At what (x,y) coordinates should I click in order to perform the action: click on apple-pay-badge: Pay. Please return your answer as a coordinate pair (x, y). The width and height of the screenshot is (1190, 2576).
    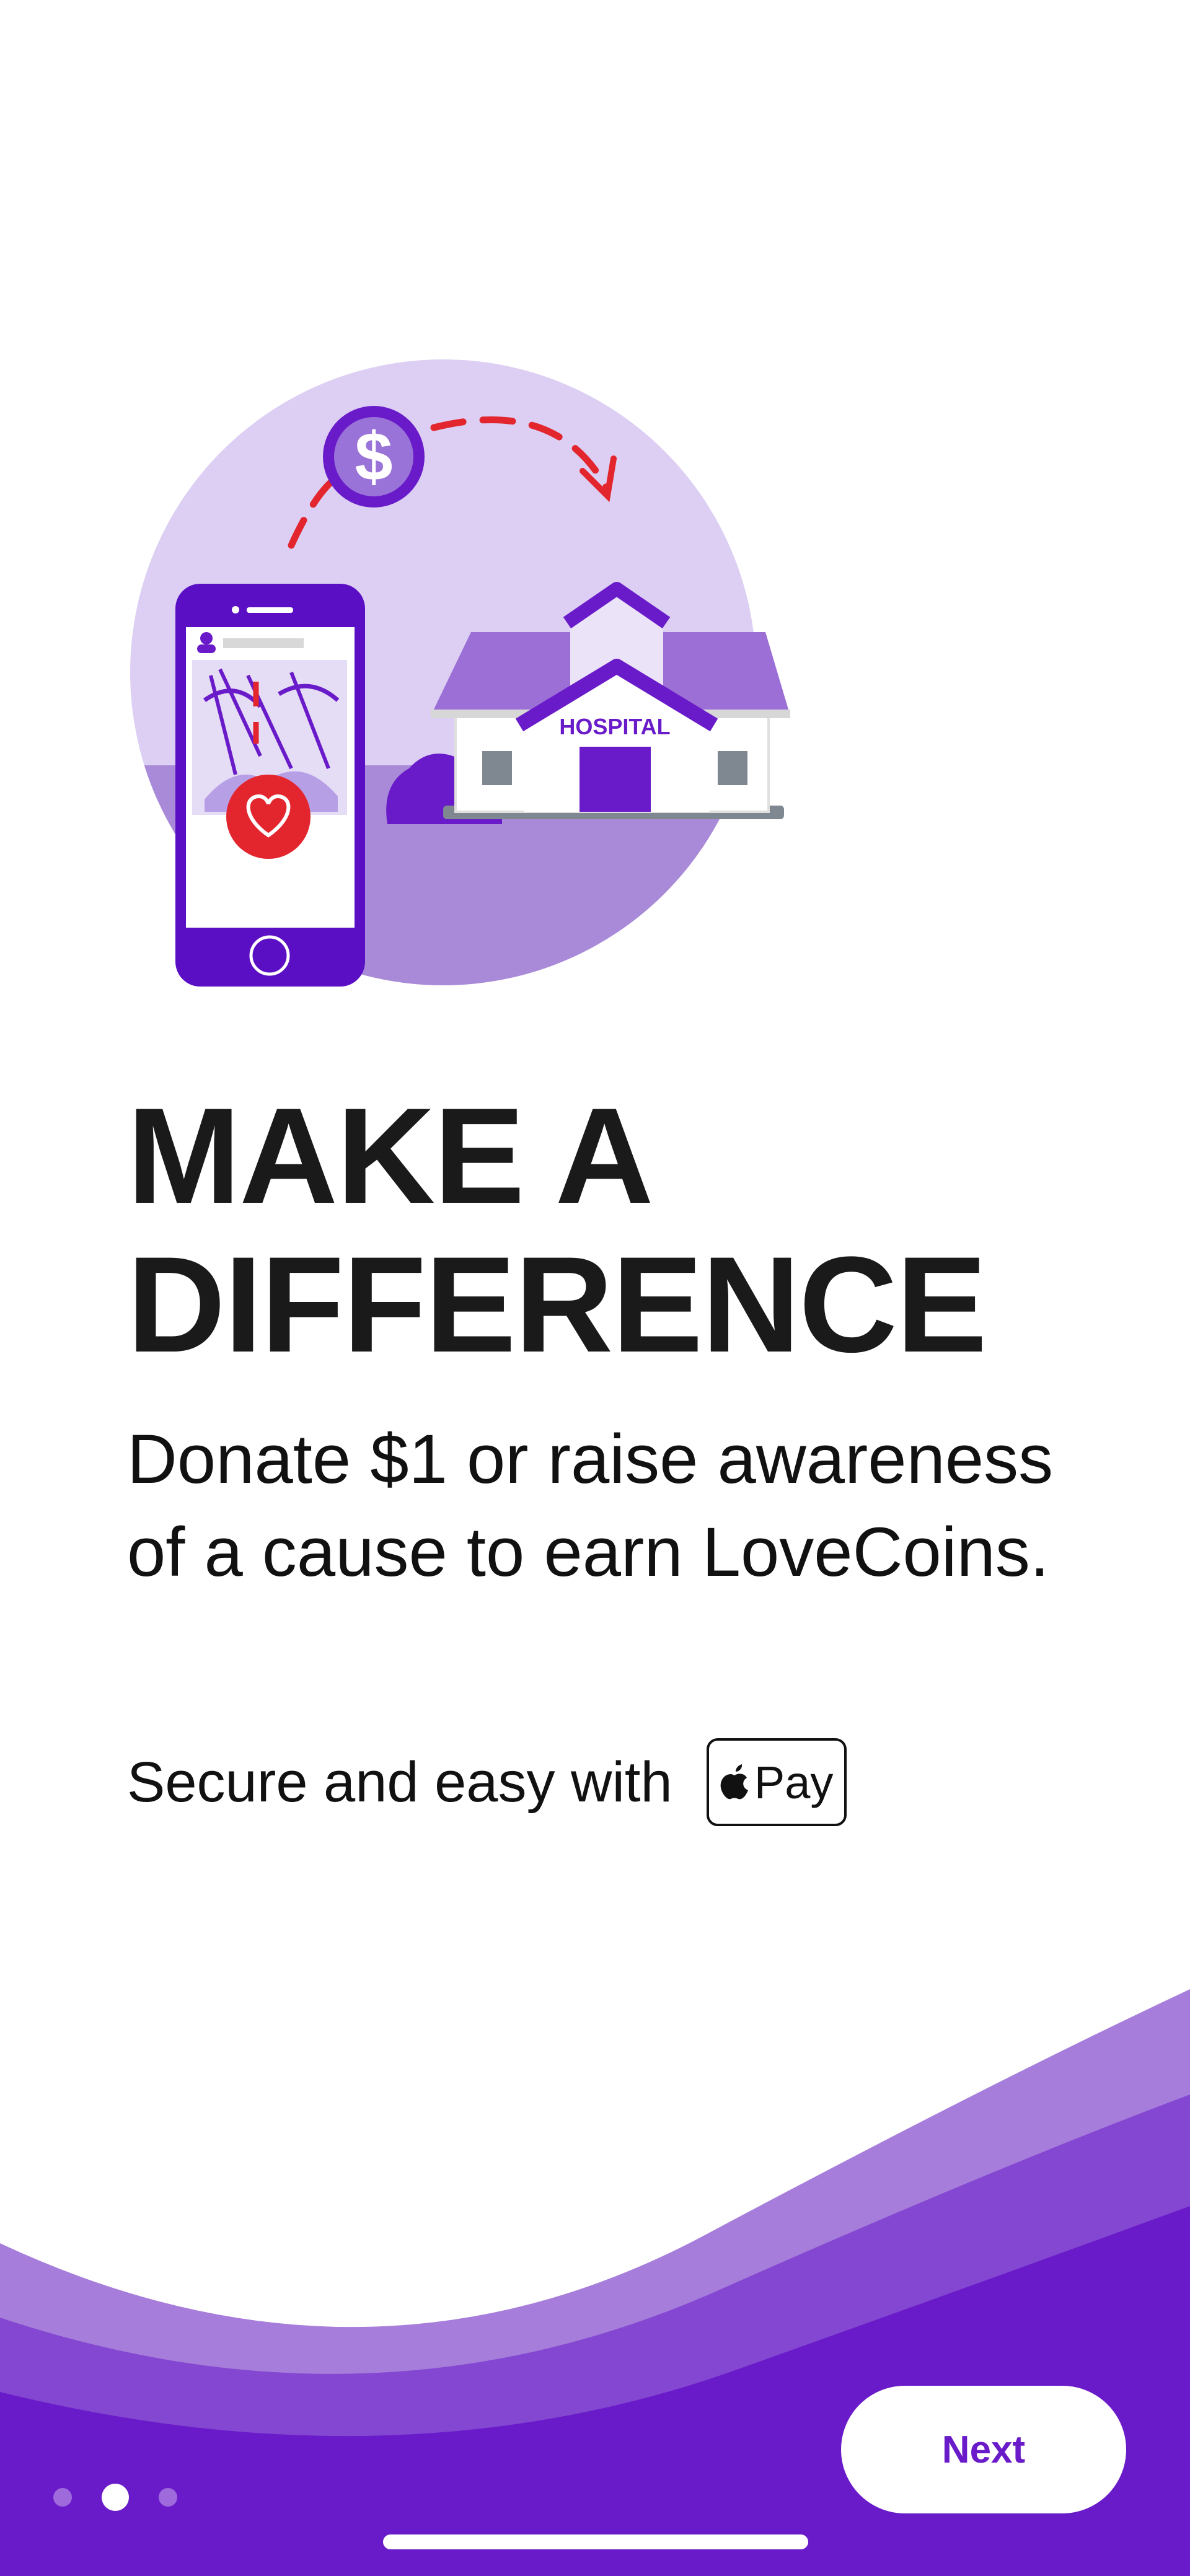
    Looking at the image, I should click on (776, 1782).